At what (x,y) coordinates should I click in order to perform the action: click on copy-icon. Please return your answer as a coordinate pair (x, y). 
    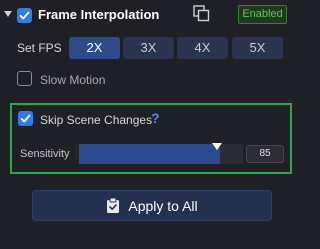
    Looking at the image, I should click on (201, 13).